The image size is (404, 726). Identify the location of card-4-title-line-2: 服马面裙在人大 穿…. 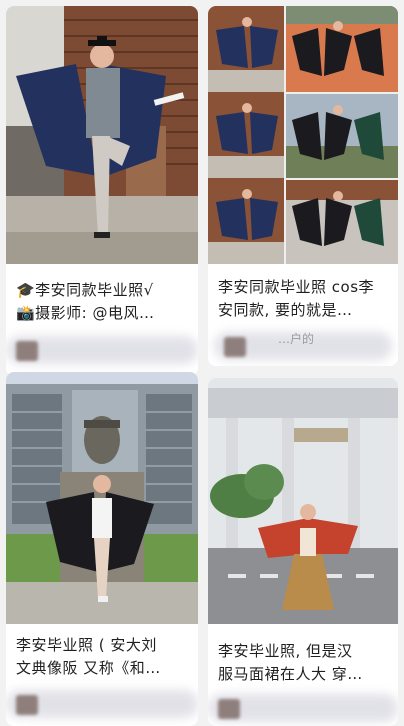
(290, 674).